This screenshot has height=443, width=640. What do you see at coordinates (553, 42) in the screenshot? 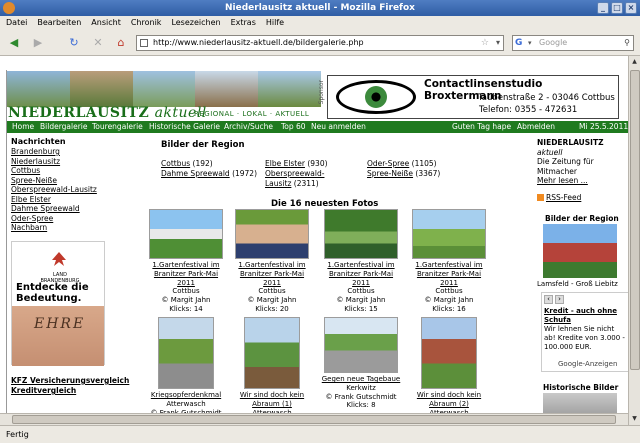
I see `search-placeholder: Google` at bounding box center [553, 42].